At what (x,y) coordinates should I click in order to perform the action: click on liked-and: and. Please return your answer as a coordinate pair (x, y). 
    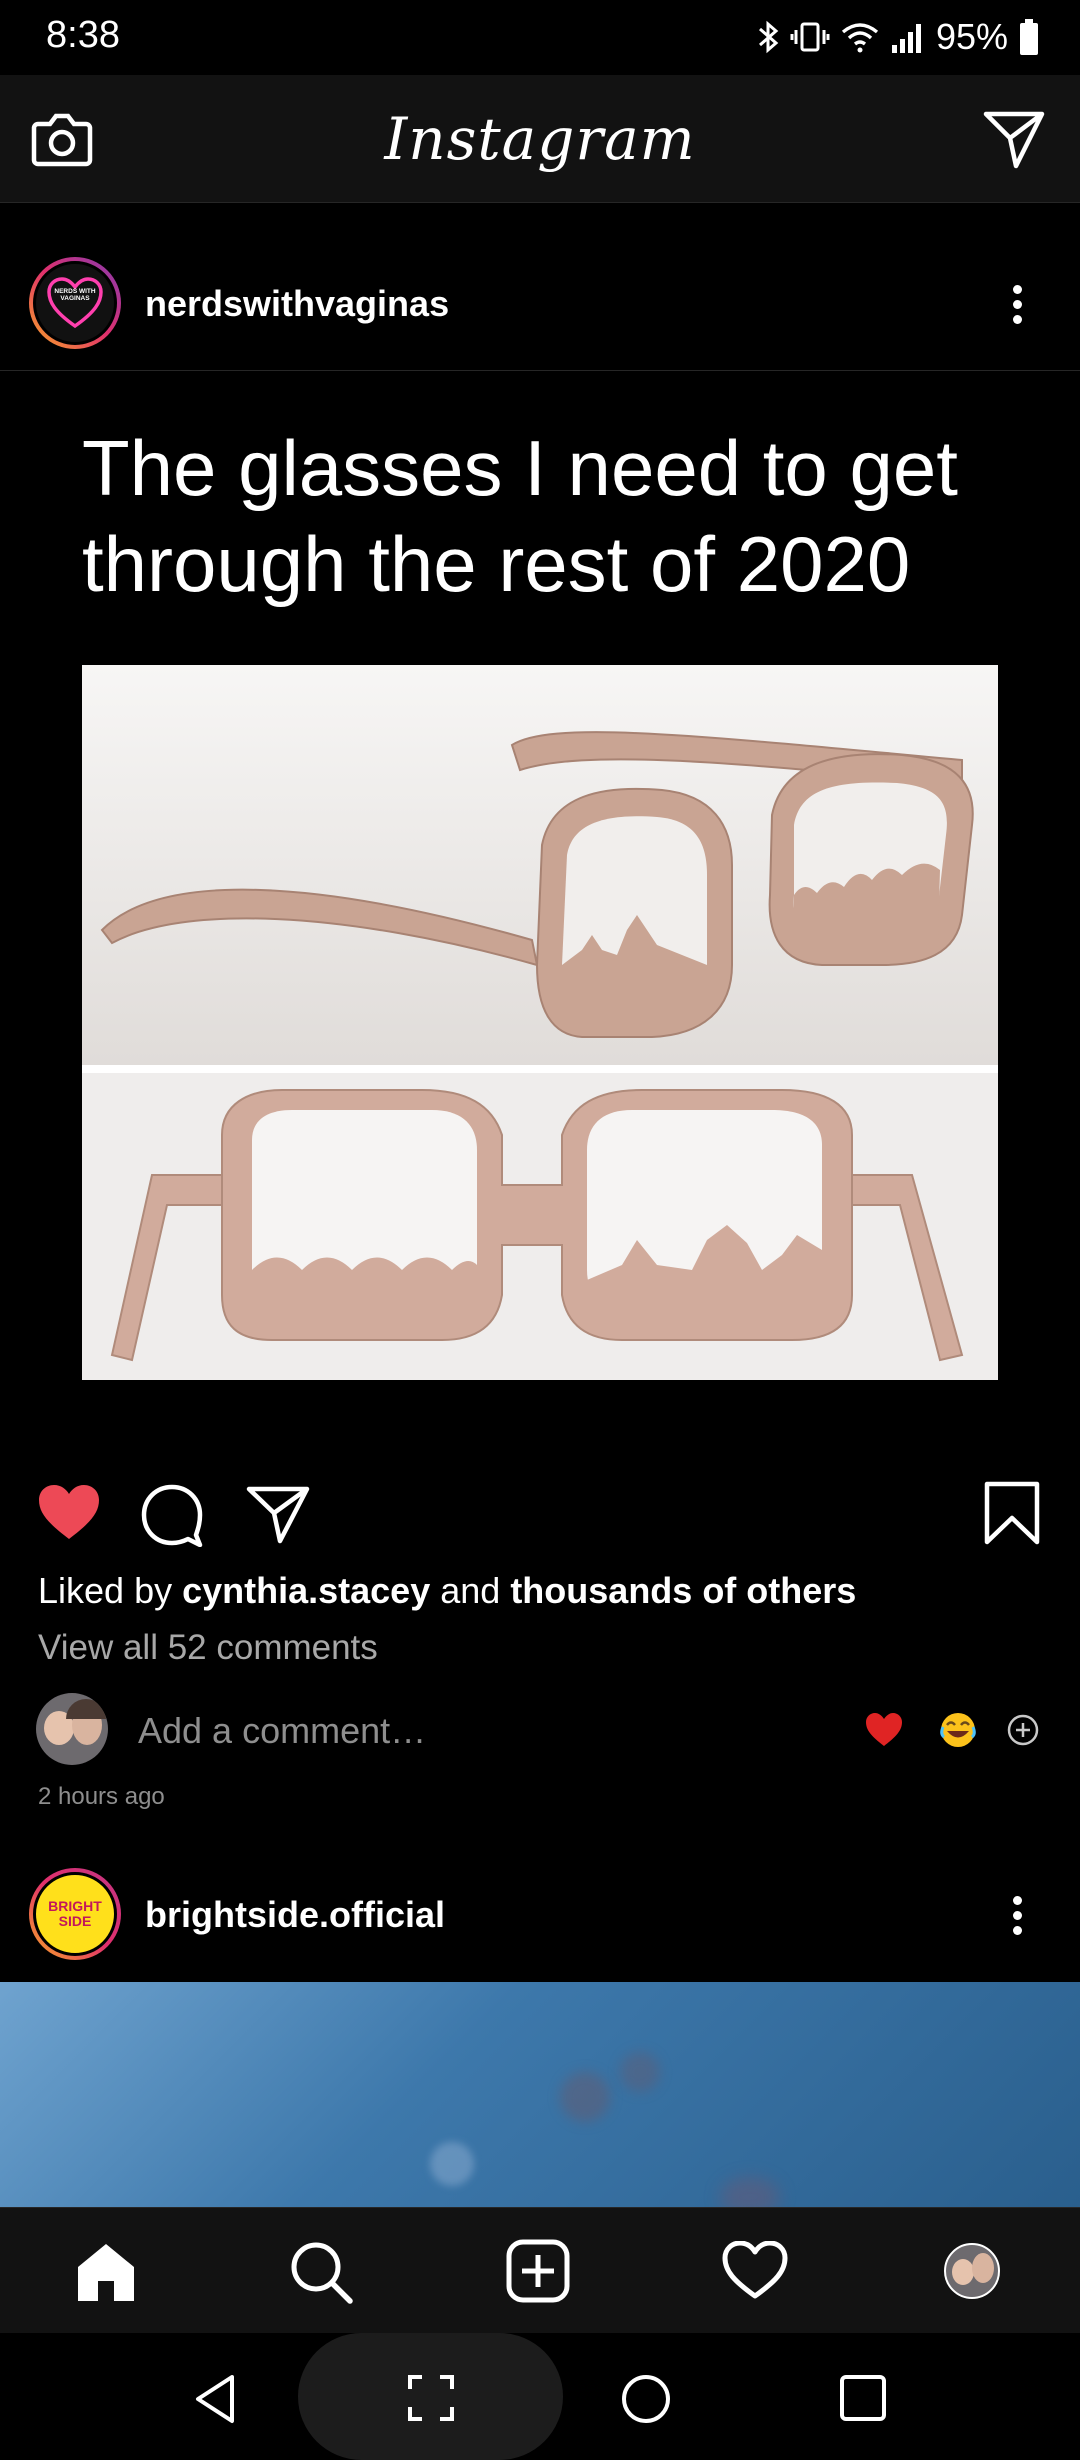
    Looking at the image, I should click on (470, 1590).